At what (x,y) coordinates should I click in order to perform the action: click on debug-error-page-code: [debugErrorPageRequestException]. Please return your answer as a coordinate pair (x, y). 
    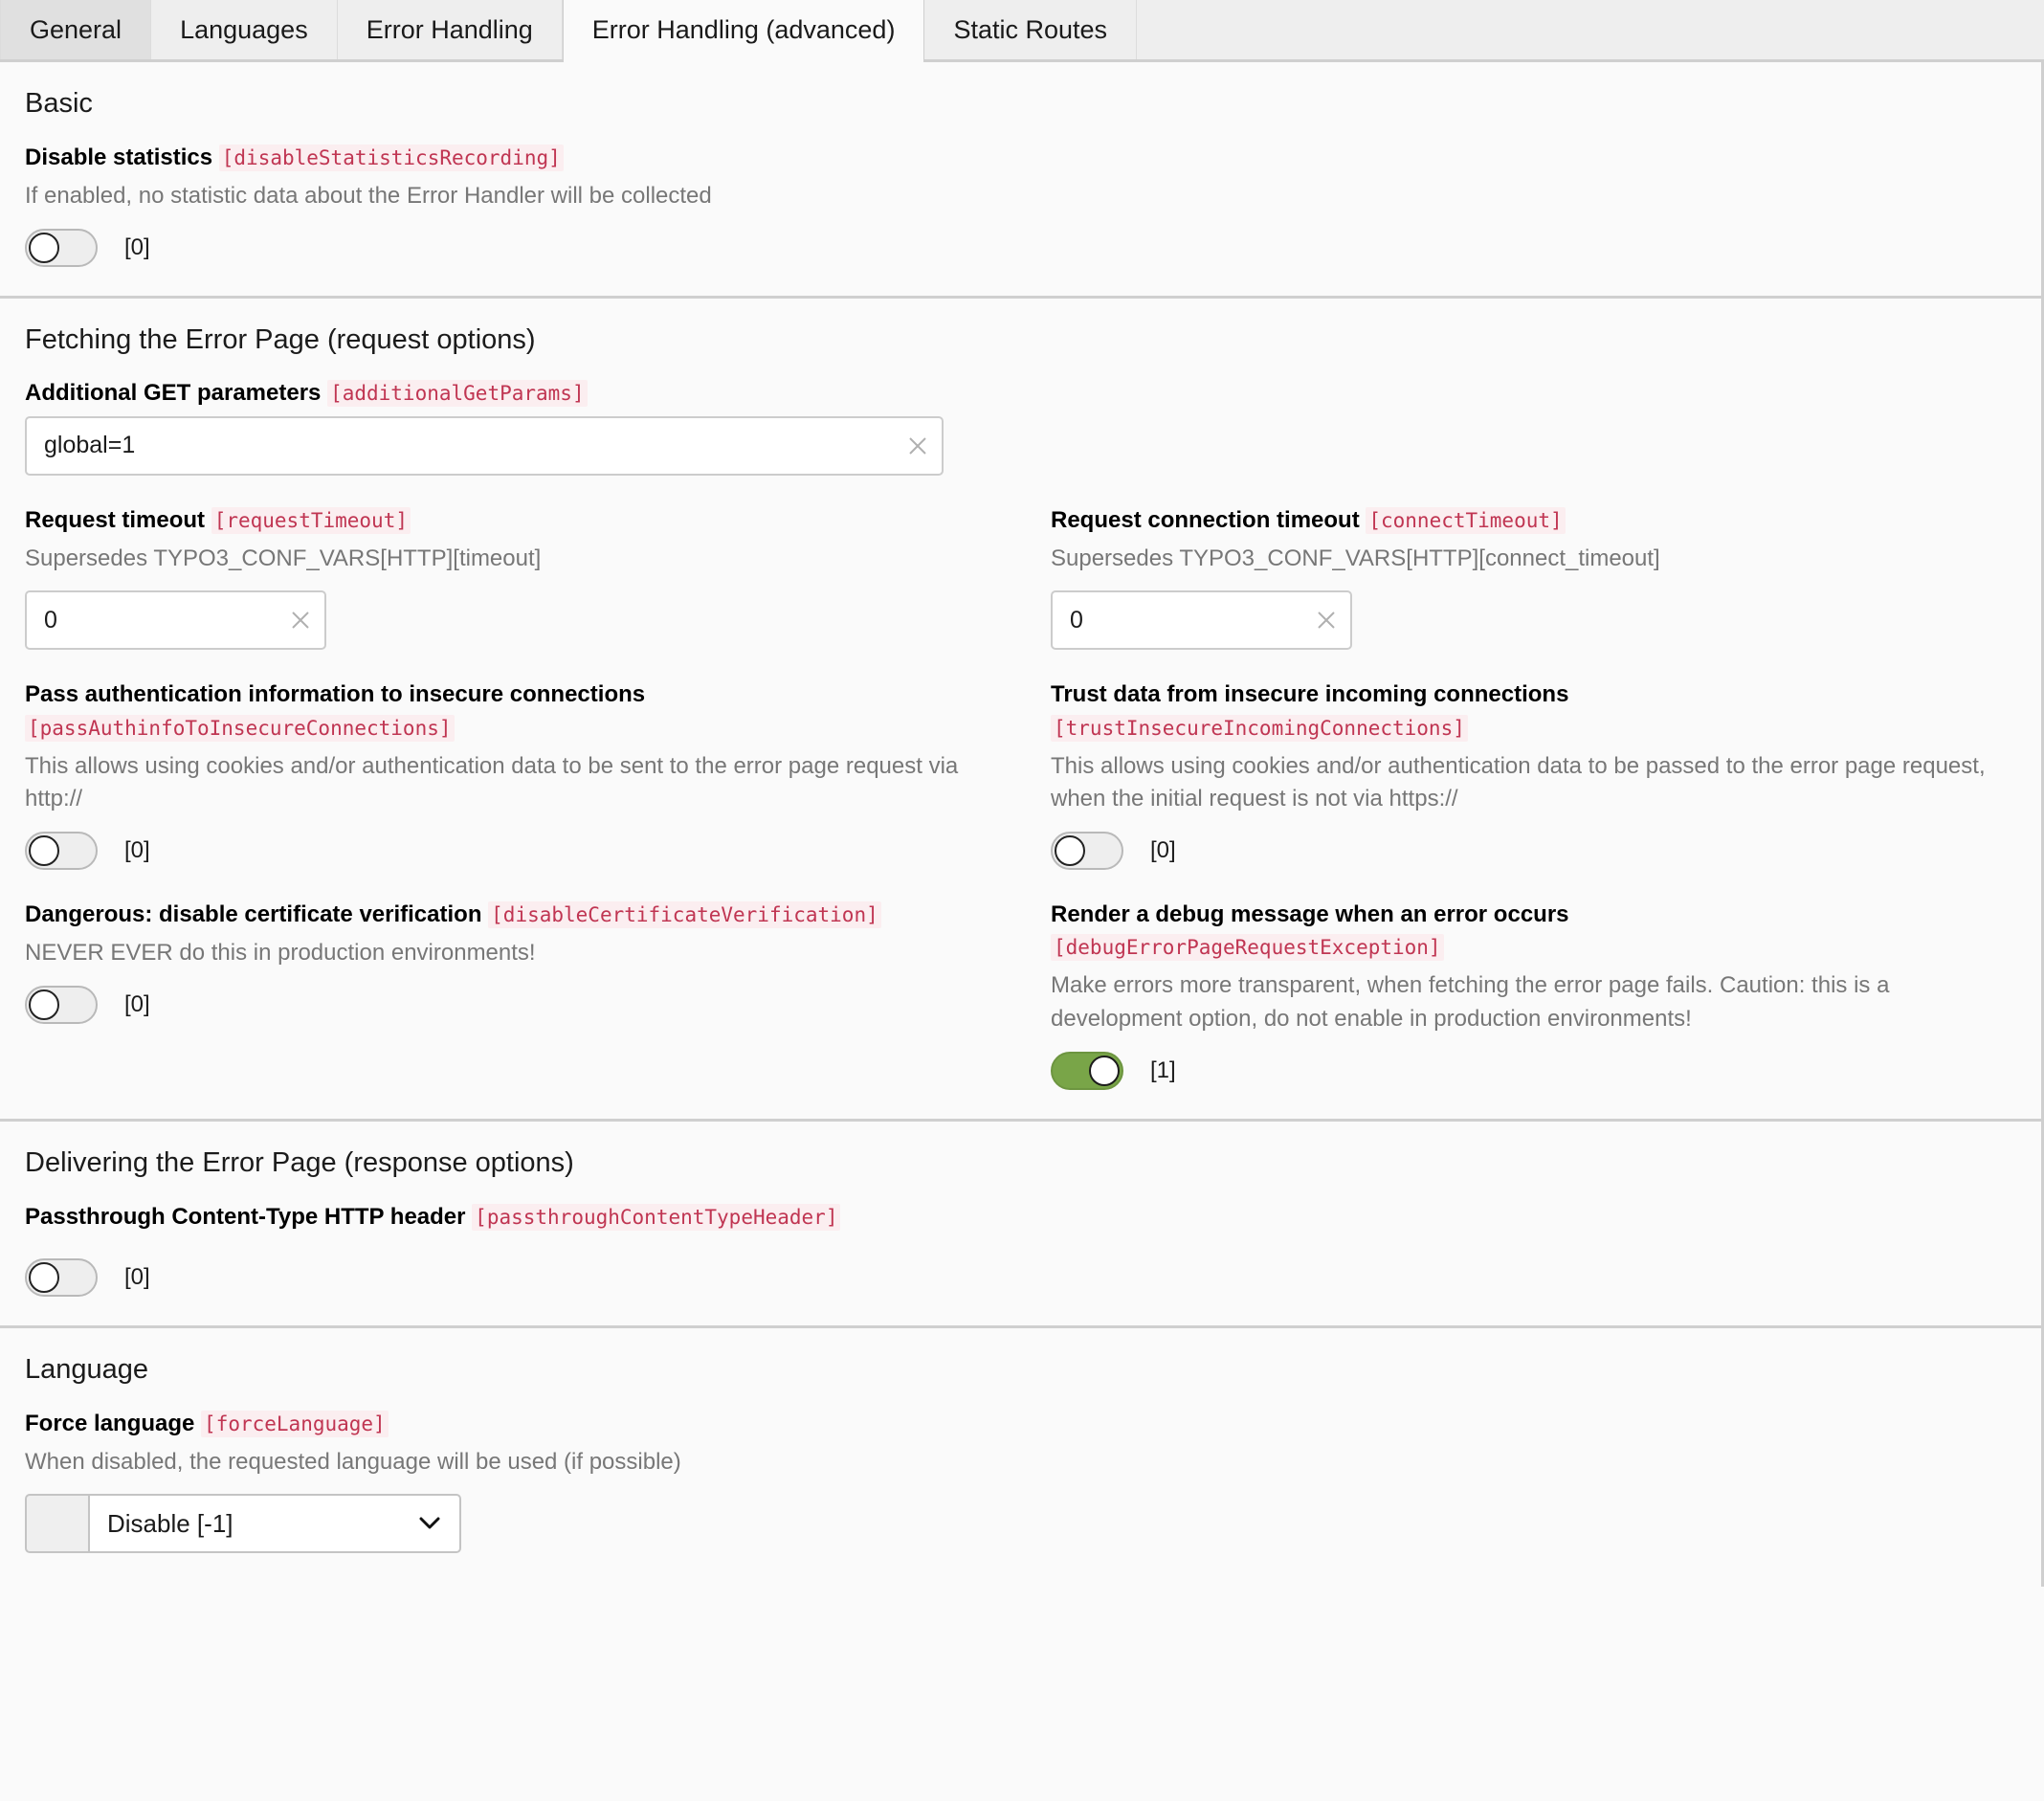
    Looking at the image, I should click on (1247, 948).